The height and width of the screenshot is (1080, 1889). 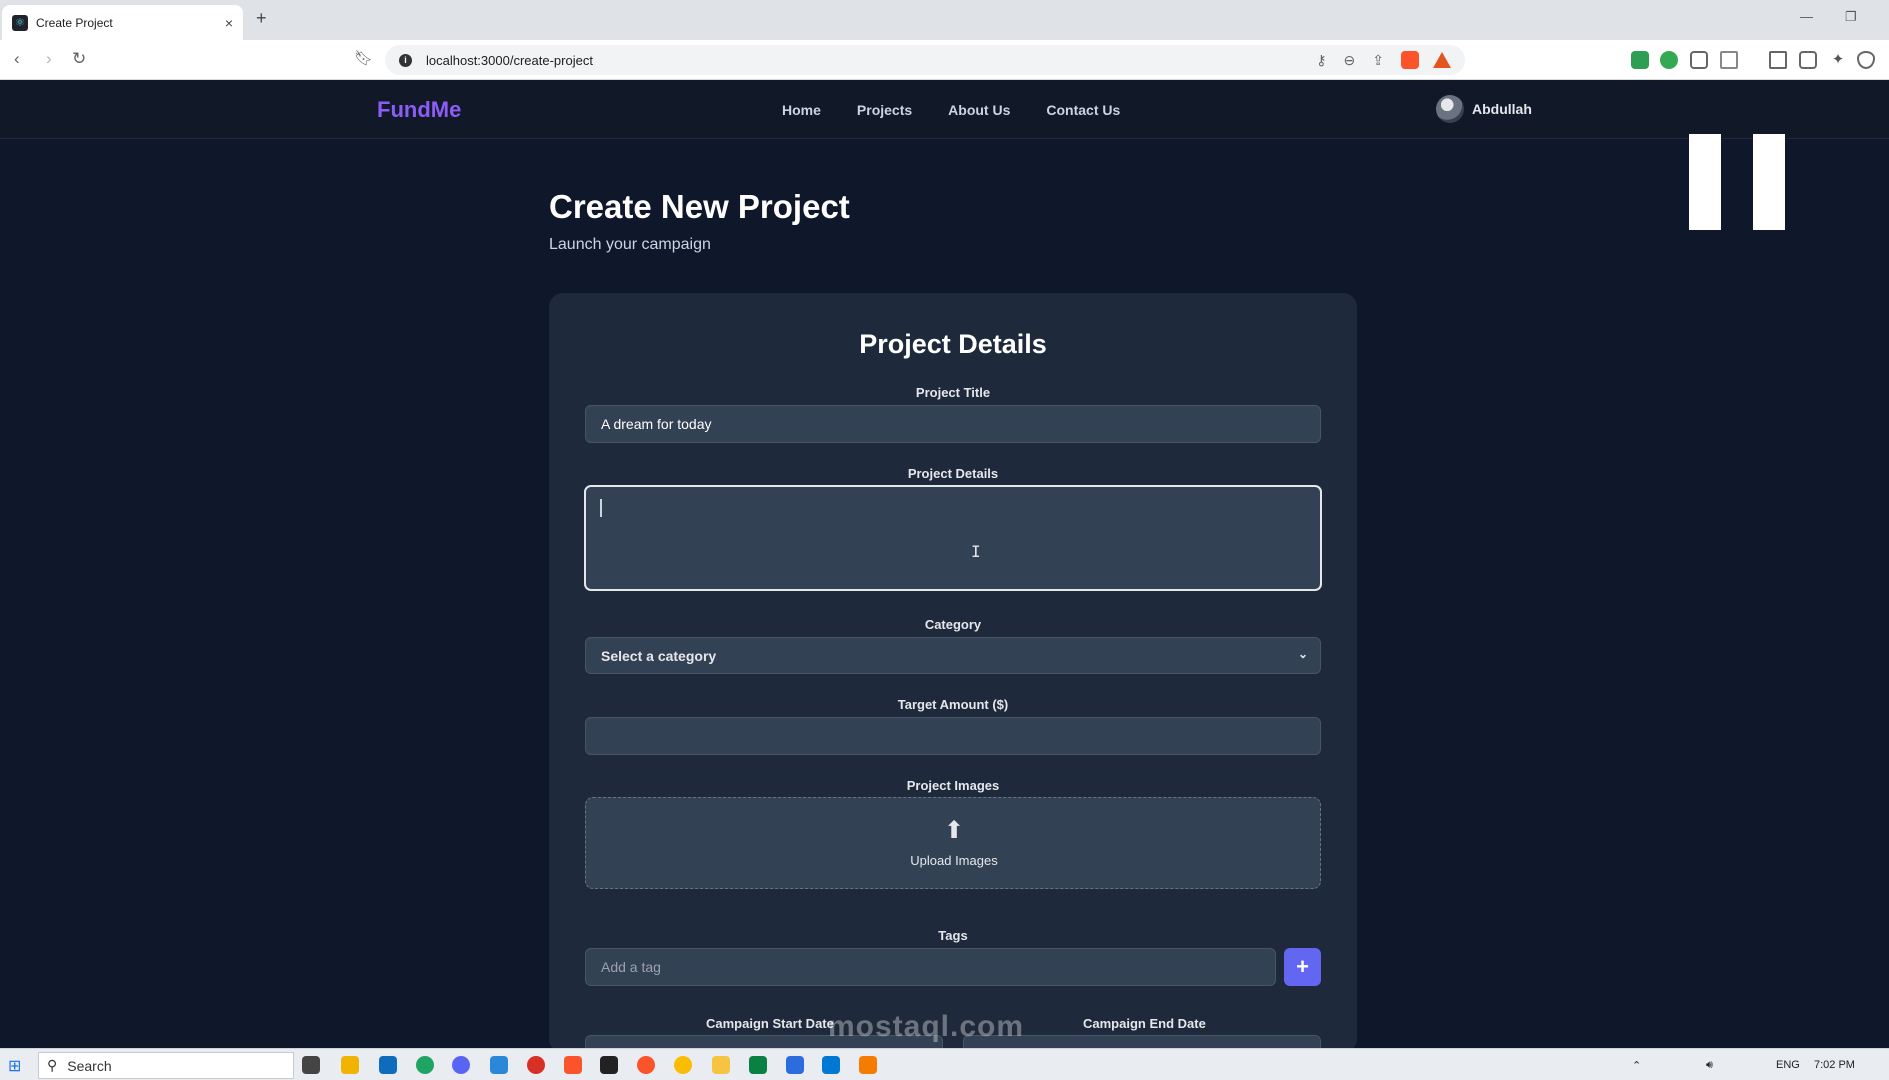 What do you see at coordinates (601, 508) in the screenshot?
I see `text-caret` at bounding box center [601, 508].